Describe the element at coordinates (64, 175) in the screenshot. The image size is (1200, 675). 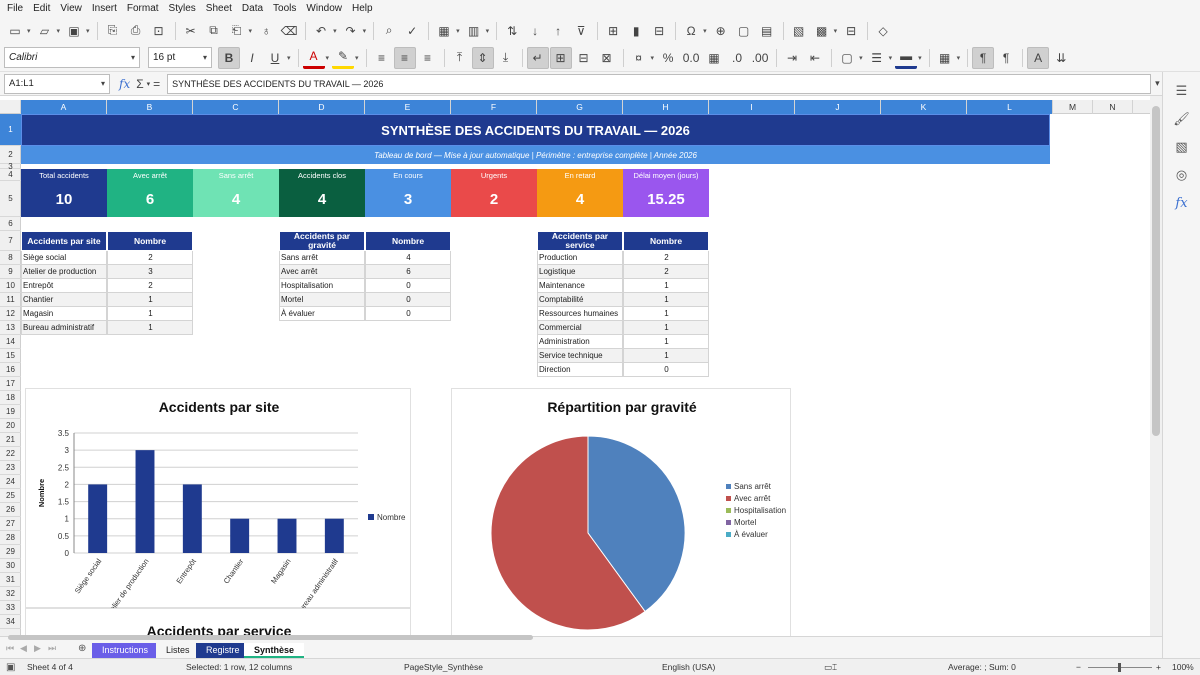
I see `kpi-label: Total accidents` at that location.